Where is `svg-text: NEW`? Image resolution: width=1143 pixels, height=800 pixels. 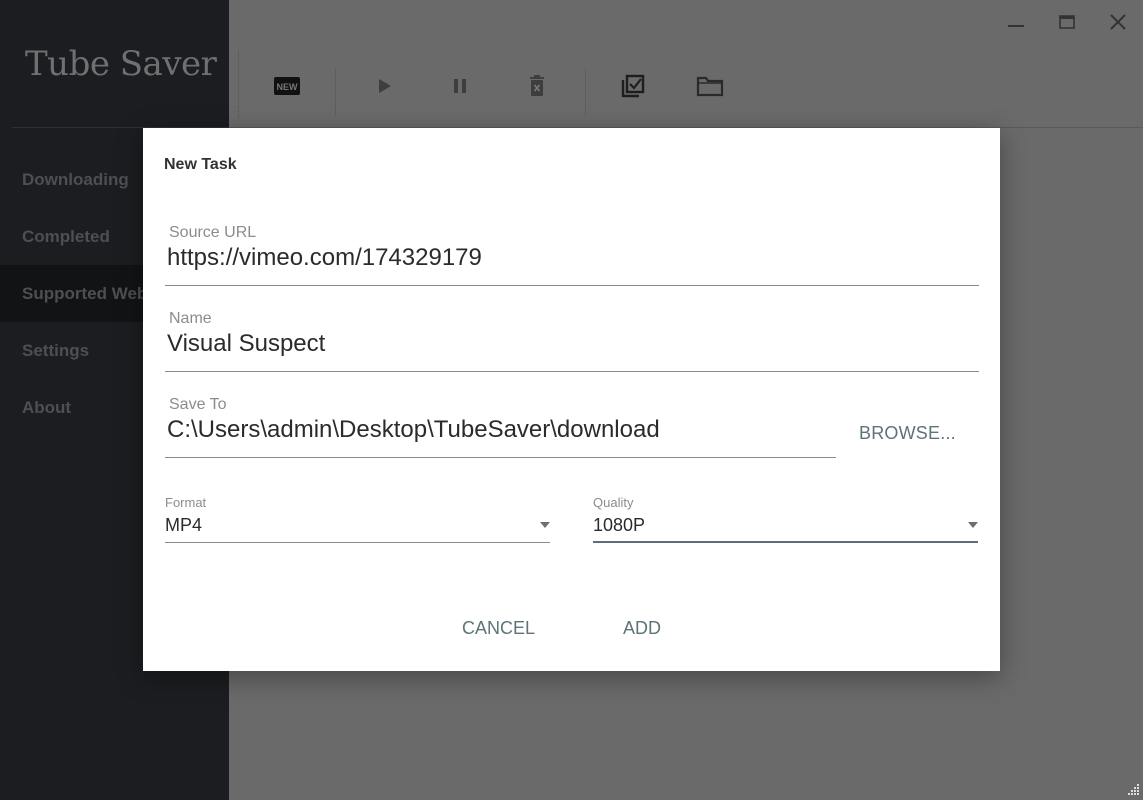
svg-text: NEW is located at coordinates (288, 87).